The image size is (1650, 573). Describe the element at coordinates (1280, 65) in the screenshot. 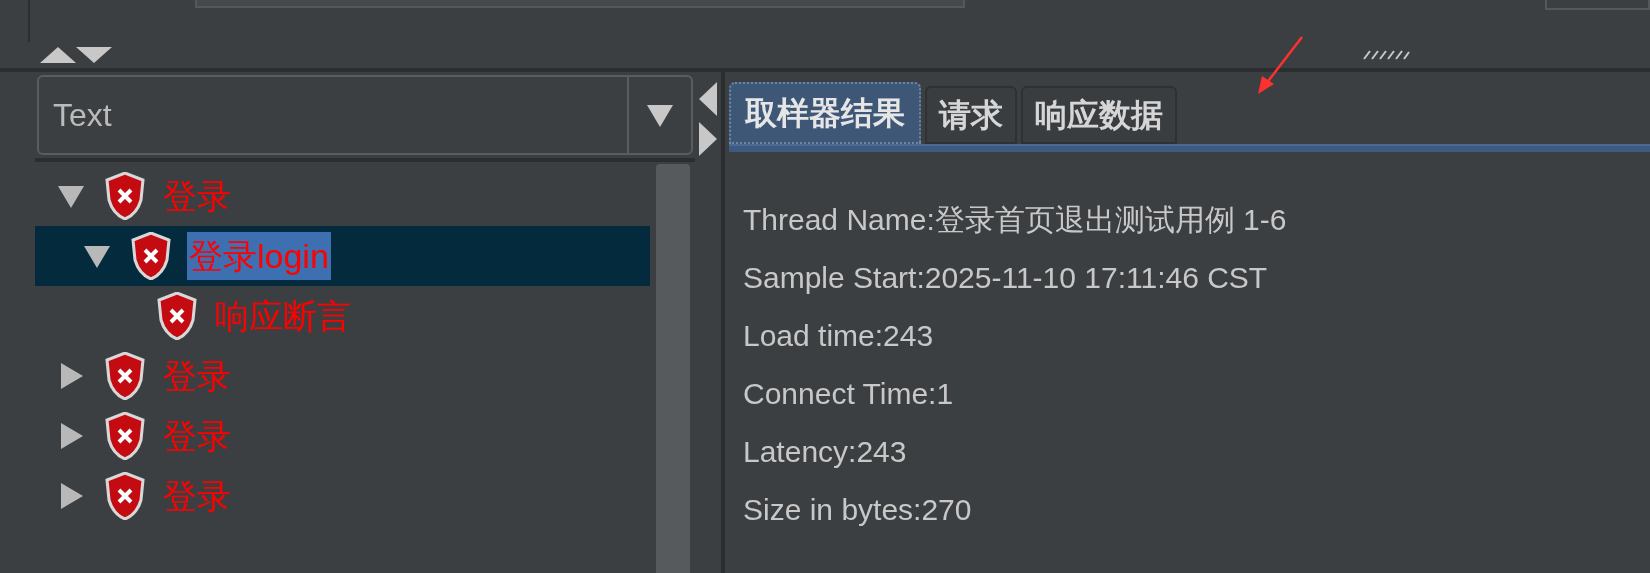

I see `annotation-arrow` at that location.